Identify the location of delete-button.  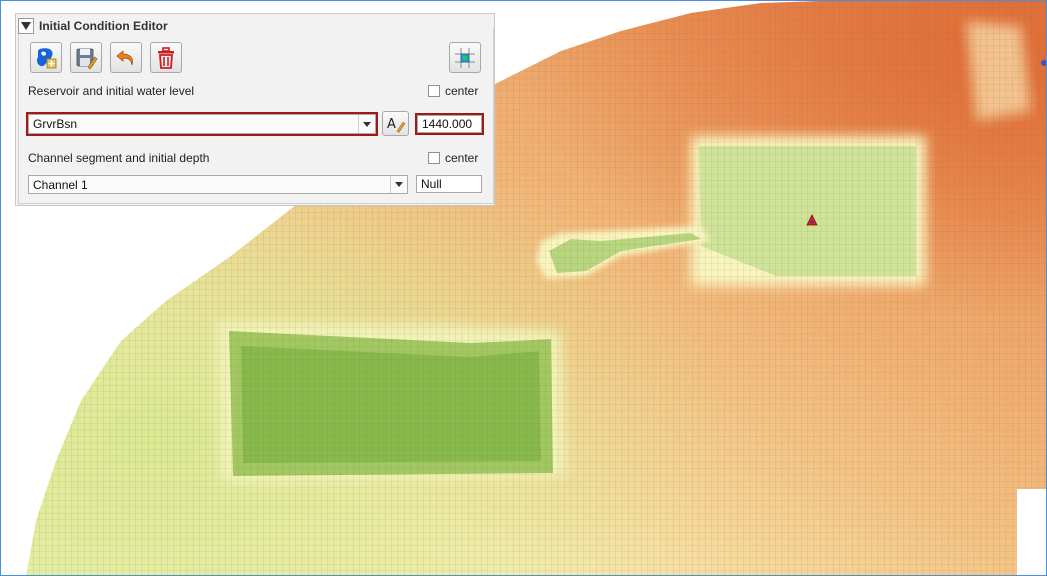
(166, 57).